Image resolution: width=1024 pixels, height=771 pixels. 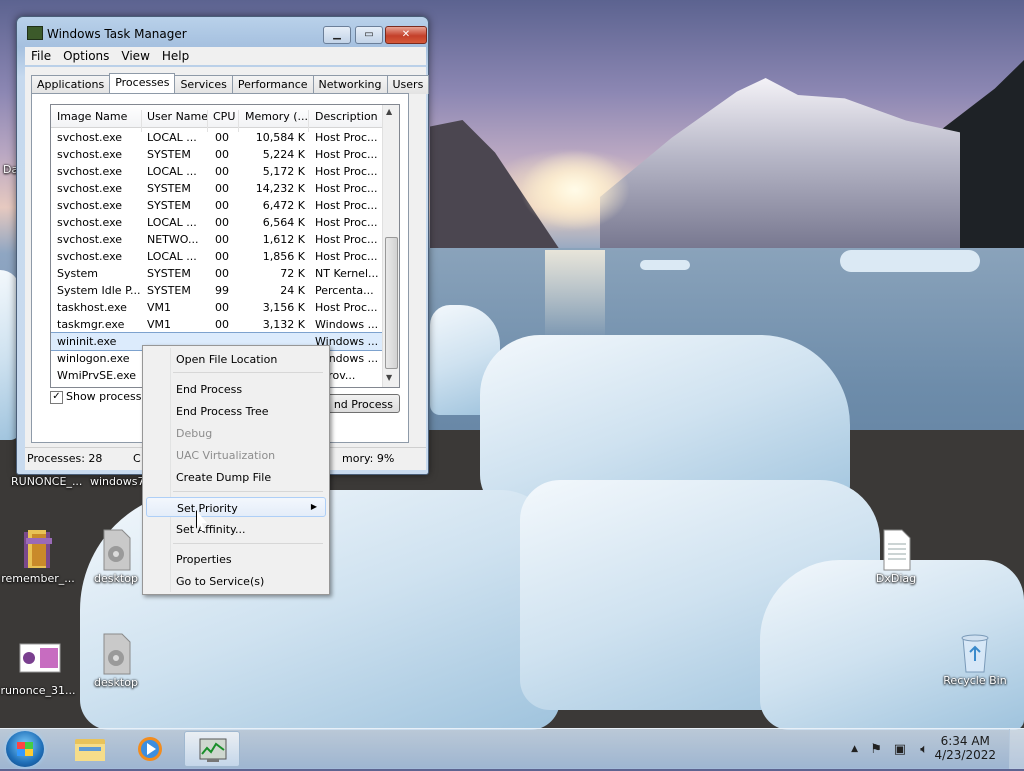 I want to click on status-memory-usage: mory: 9%, so click(x=368, y=458).